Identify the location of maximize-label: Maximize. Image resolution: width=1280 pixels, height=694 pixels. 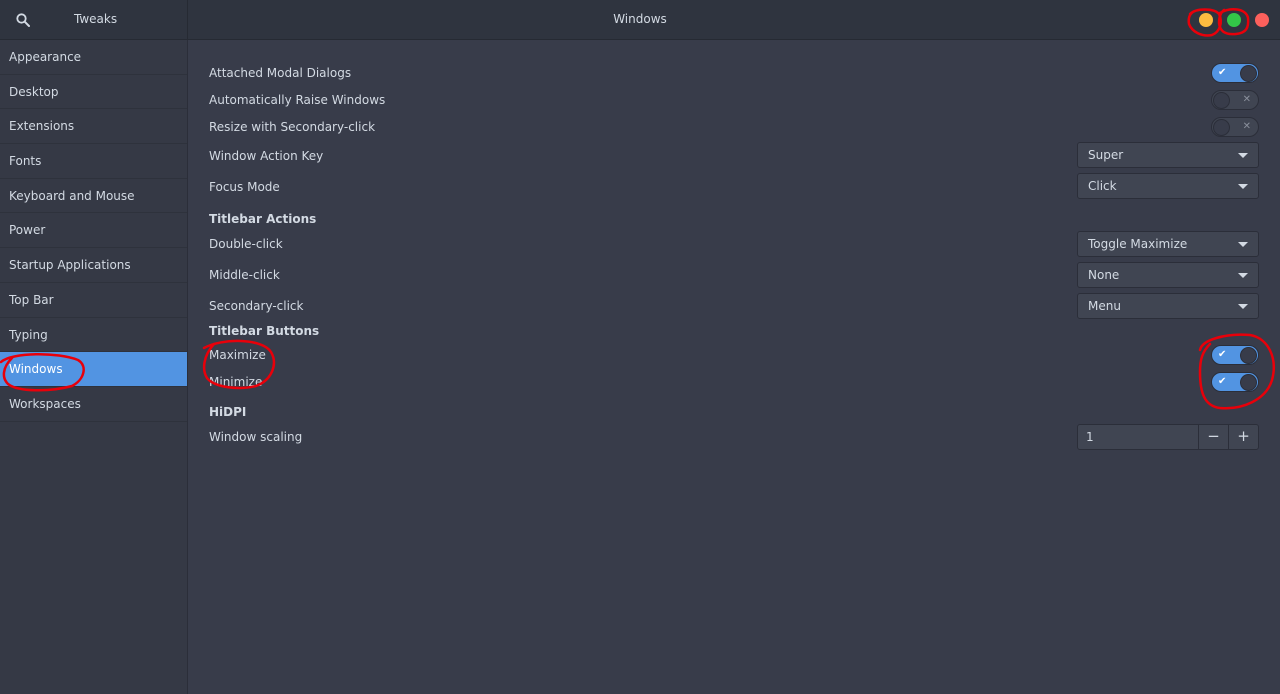
(237, 355).